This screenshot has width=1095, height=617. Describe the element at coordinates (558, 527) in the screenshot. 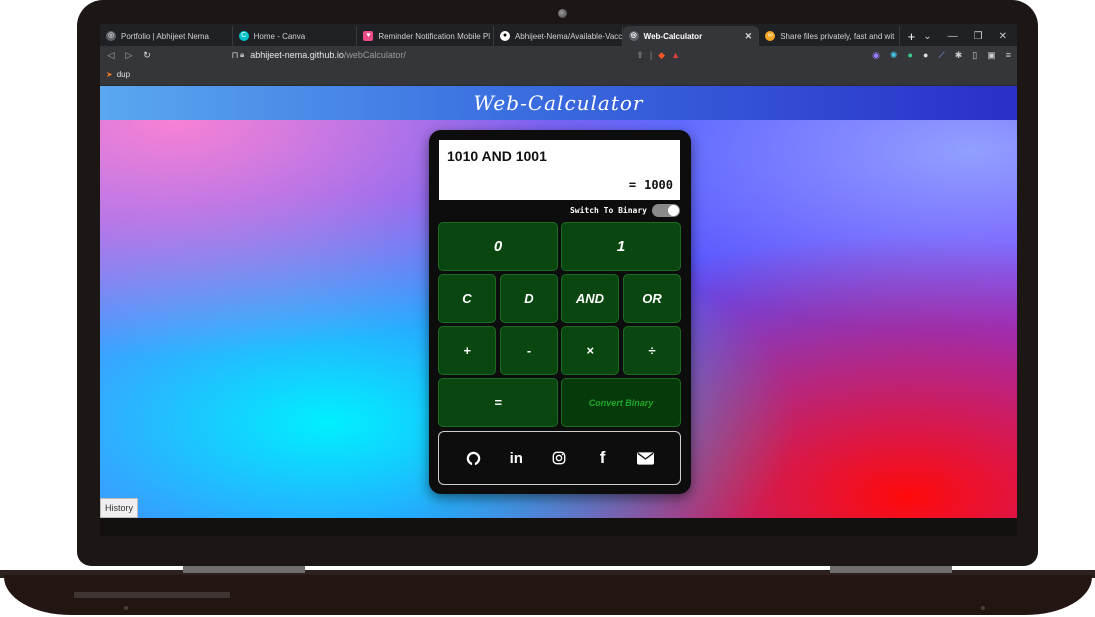

I see `screen-bezel-bottom` at that location.